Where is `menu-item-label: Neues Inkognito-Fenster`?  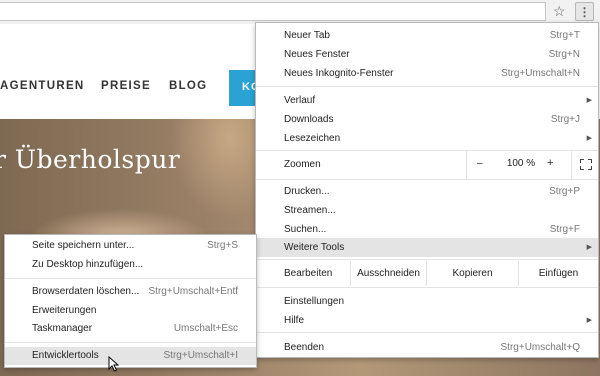
menu-item-label: Neues Inkognito-Fenster is located at coordinates (339, 73).